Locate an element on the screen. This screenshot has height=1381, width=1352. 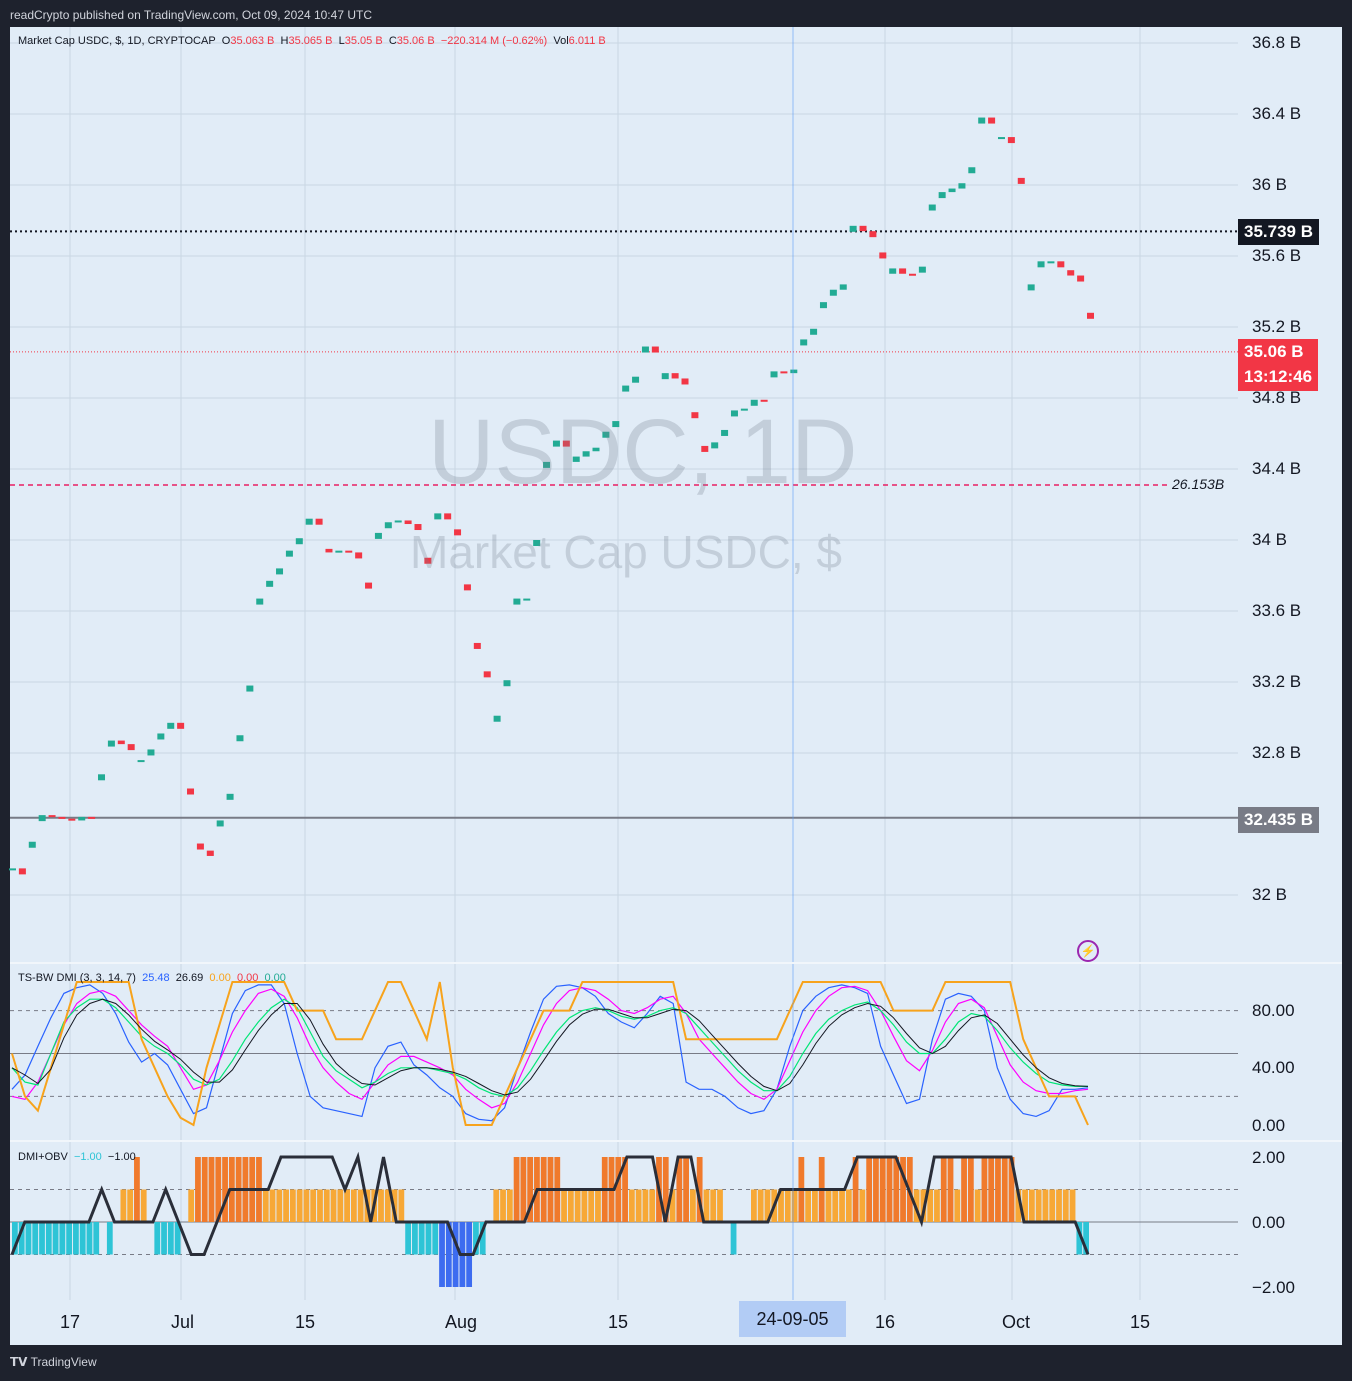
obv-legend: DMI+OBV −1.00 −1.00 is located at coordinates (77, 1157).